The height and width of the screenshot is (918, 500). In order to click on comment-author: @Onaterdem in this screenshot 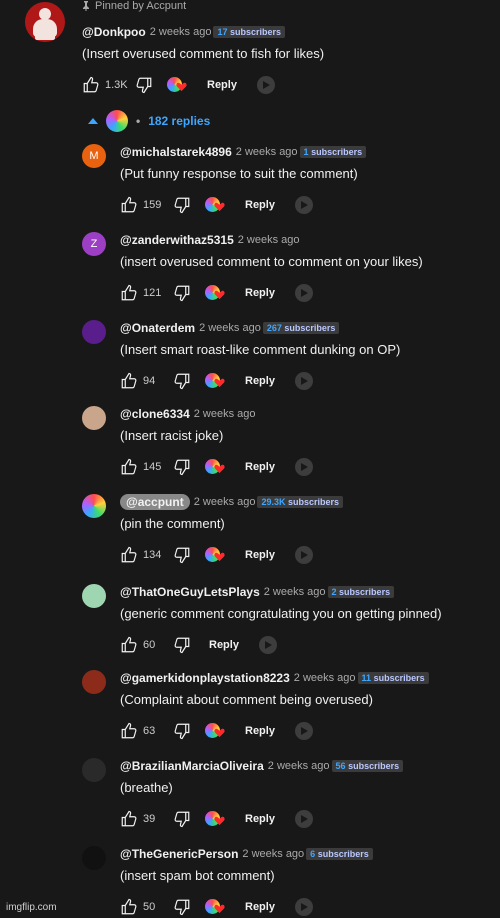, I will do `click(157, 328)`.